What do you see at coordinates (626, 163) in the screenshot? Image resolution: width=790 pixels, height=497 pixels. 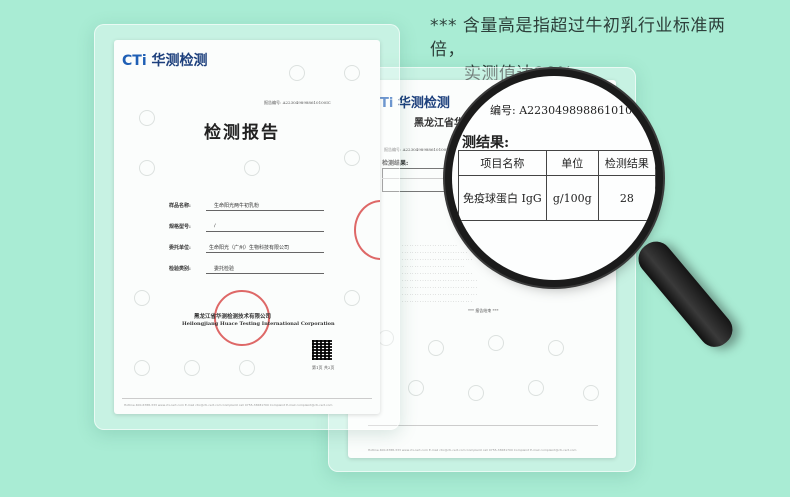 I see `header-result: 检测结果` at bounding box center [626, 163].